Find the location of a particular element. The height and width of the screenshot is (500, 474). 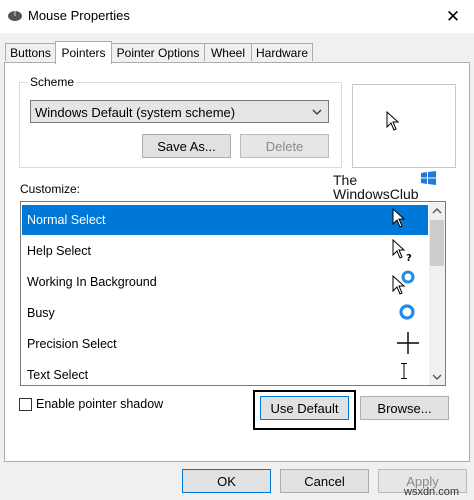

tab-pointers: Pointers is located at coordinates (83, 52).